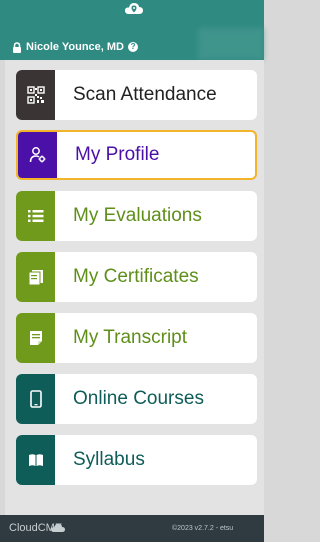 The height and width of the screenshot is (542, 320). I want to click on menu-item-my-evaluations: My Evaluations, so click(136, 216).